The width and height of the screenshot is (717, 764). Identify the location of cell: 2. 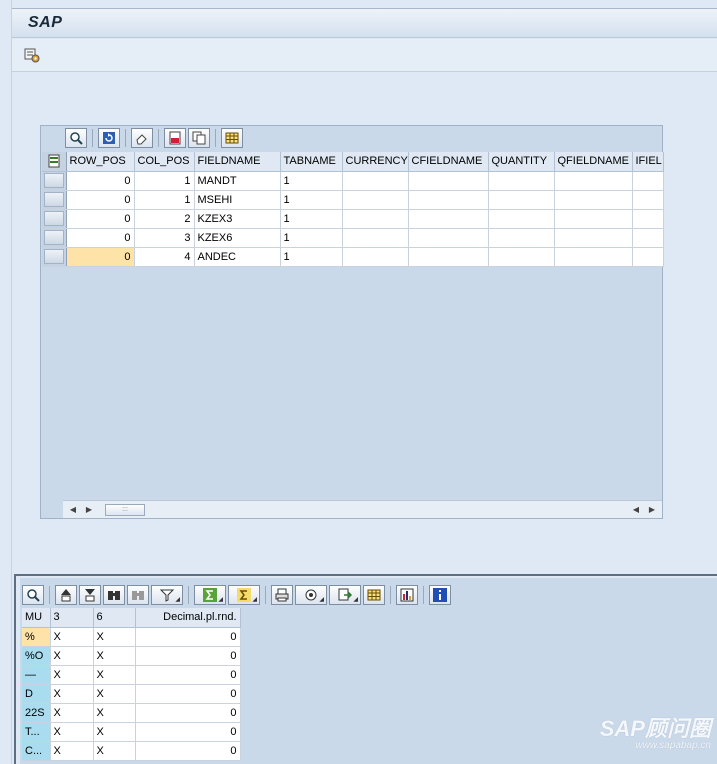
(164, 219).